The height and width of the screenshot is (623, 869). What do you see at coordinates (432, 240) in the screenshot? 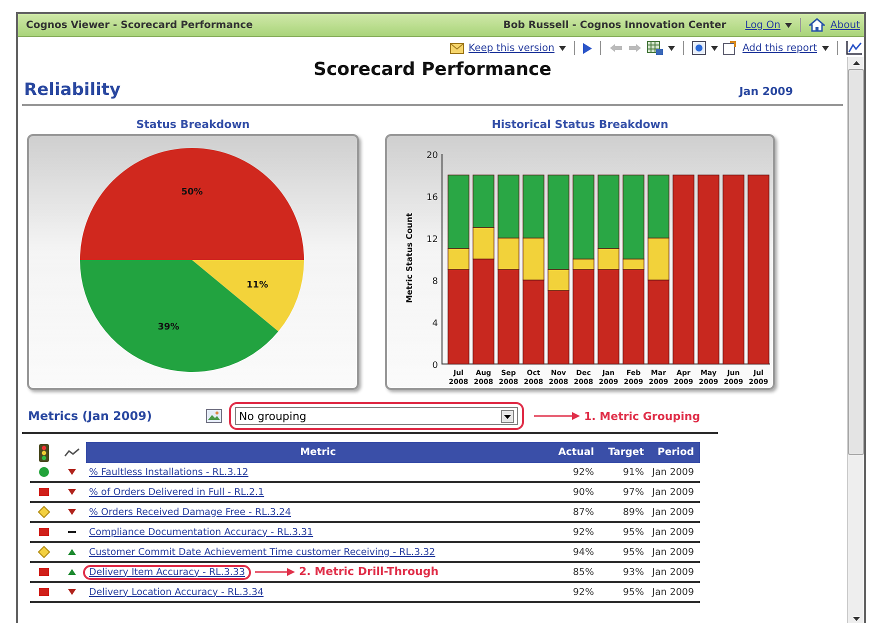
I see `tick-label: 12` at bounding box center [432, 240].